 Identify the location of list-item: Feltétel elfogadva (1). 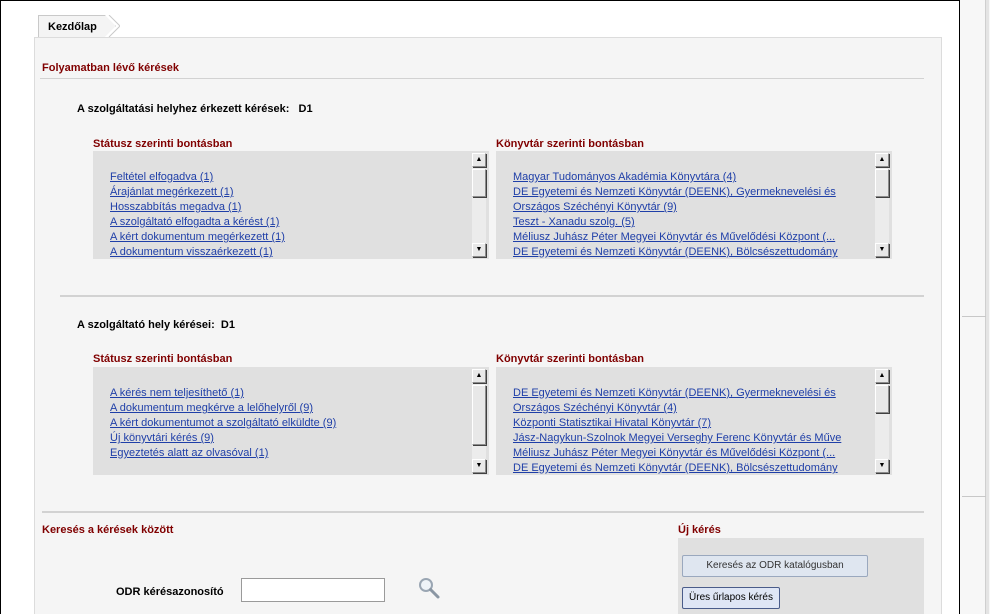
(288, 177).